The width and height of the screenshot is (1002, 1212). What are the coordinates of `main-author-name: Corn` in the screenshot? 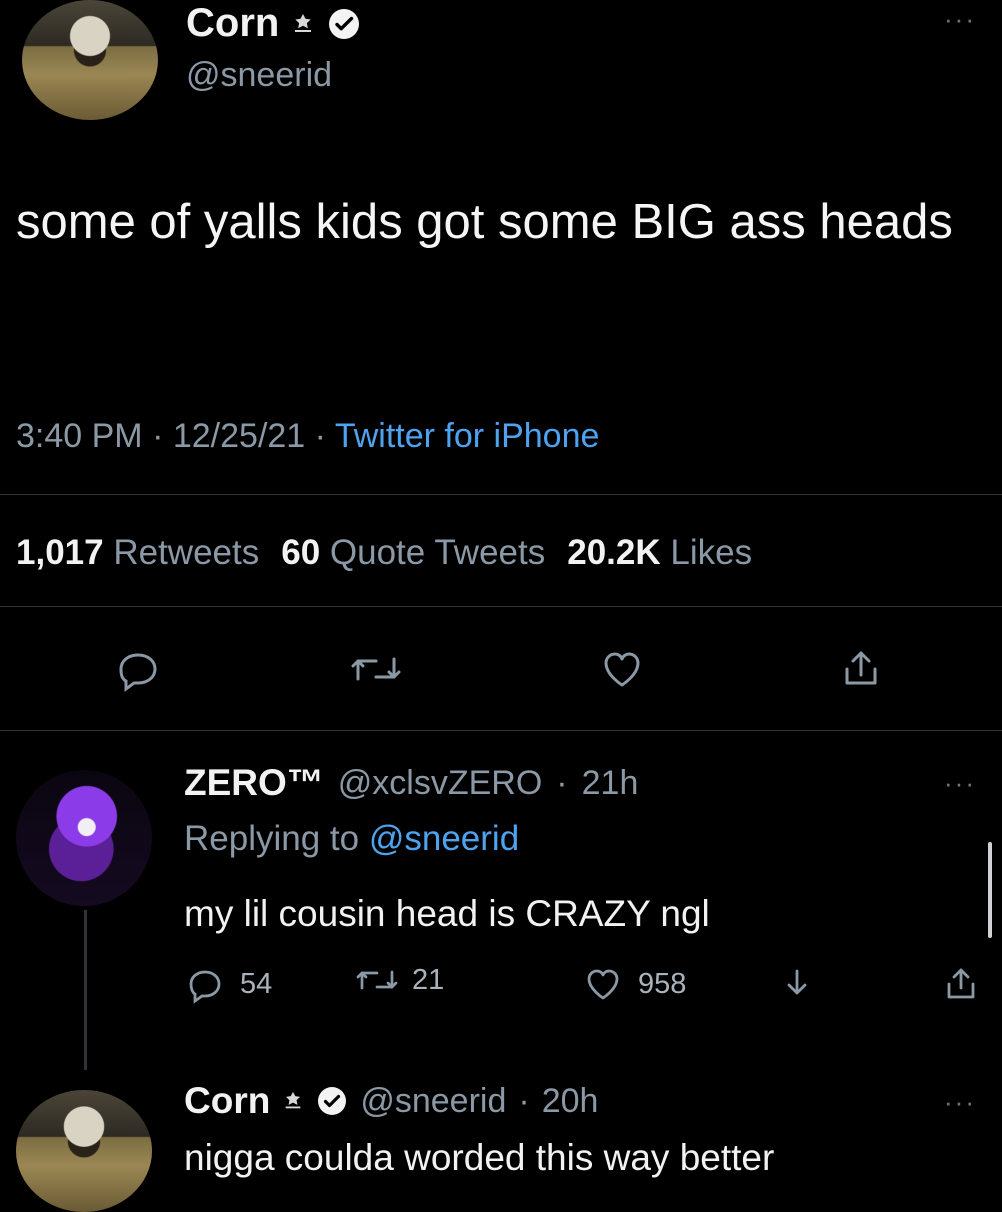 It's located at (232, 23).